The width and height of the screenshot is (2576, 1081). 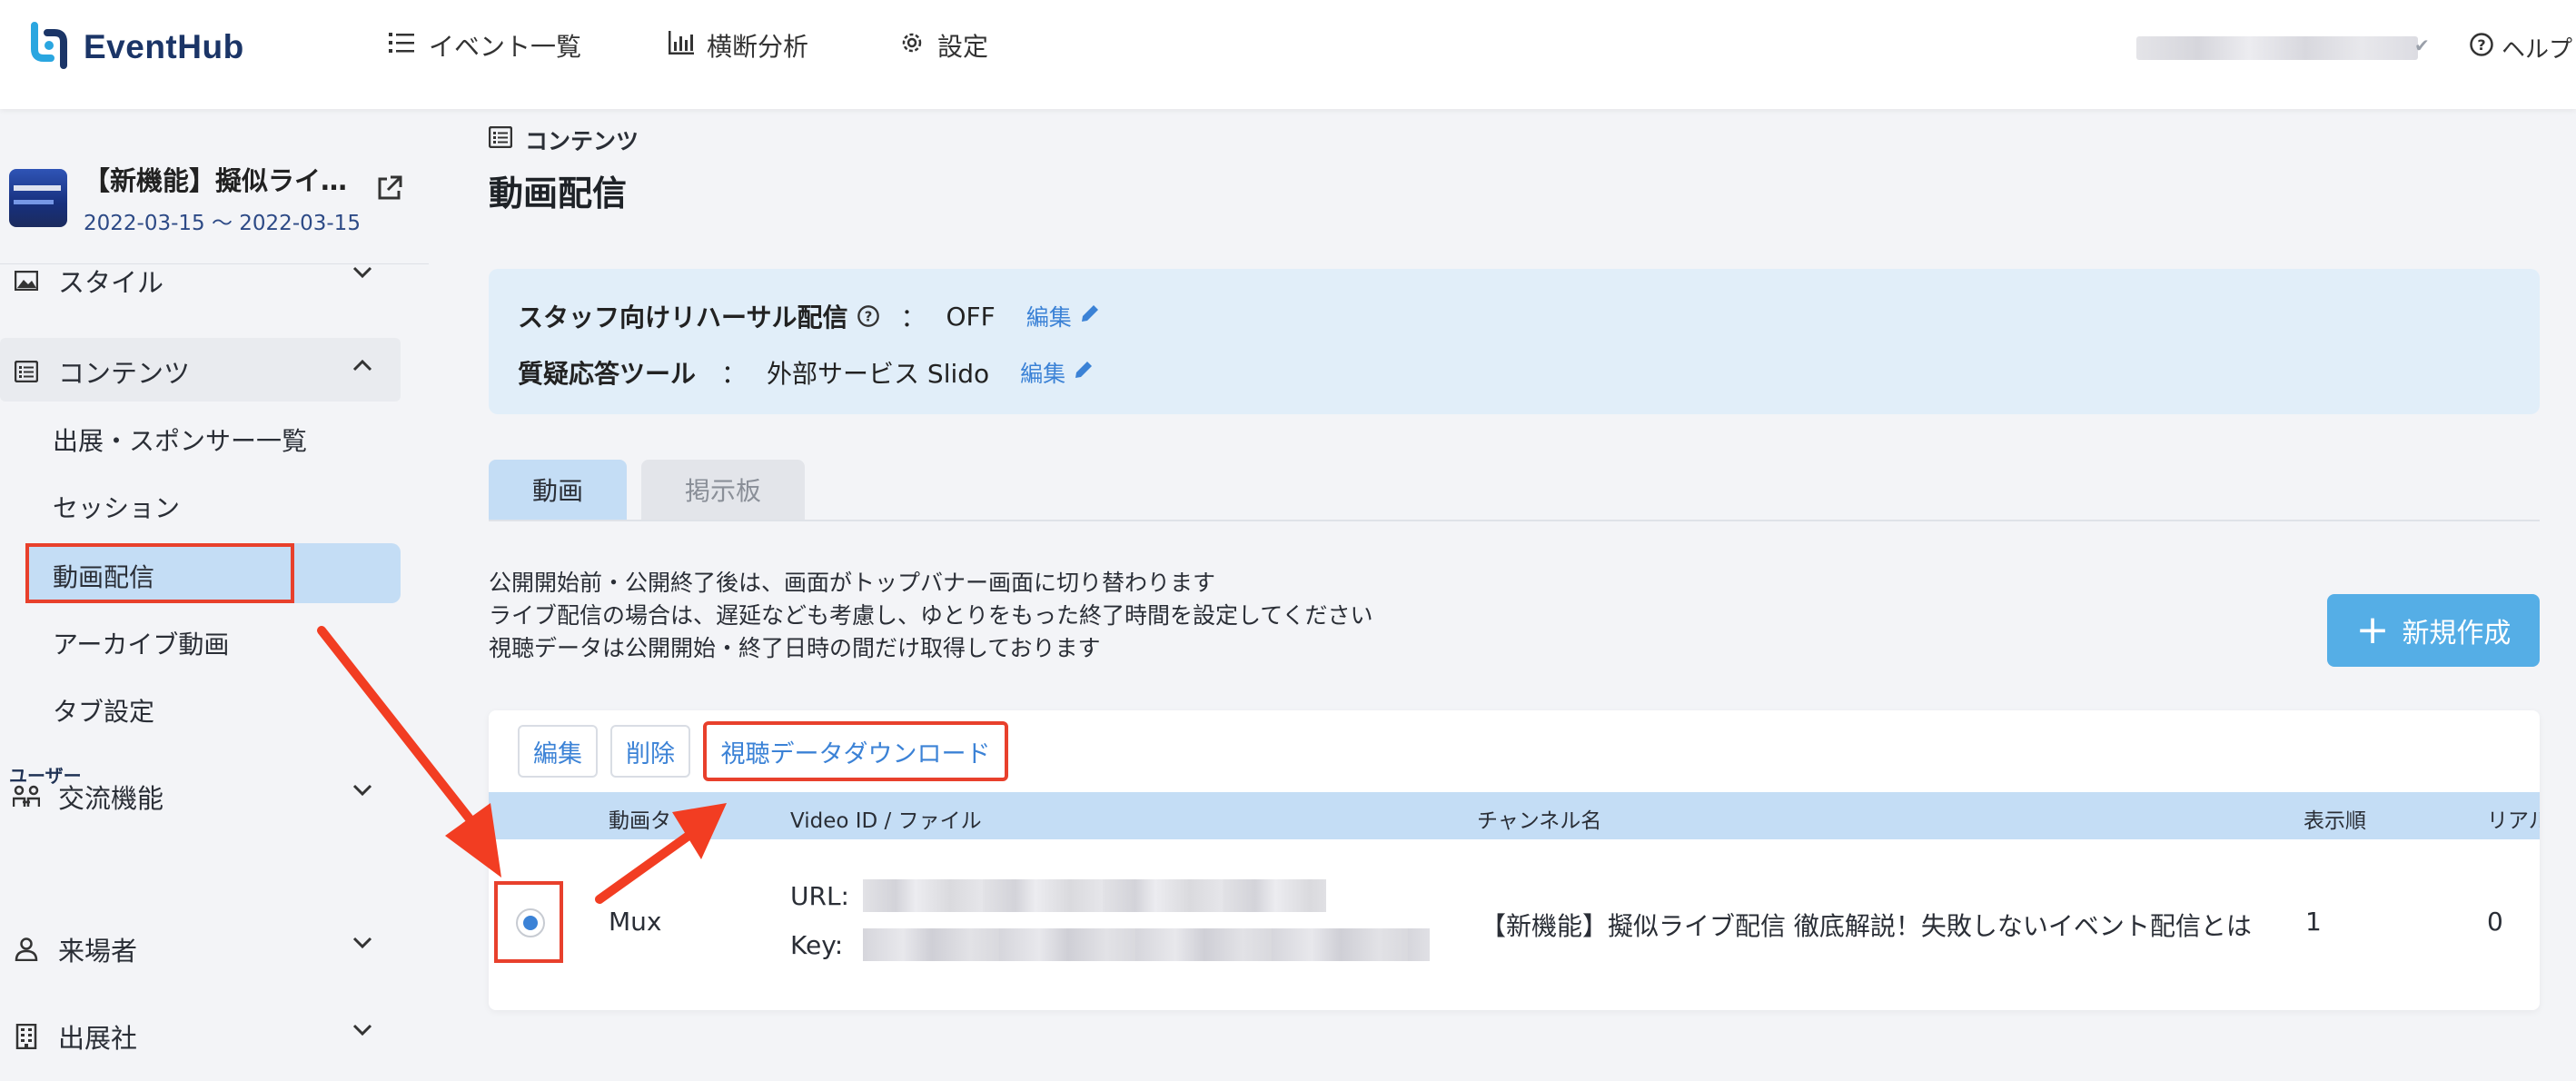 What do you see at coordinates (2422, 45) in the screenshot?
I see `verified-check-icon: ✔` at bounding box center [2422, 45].